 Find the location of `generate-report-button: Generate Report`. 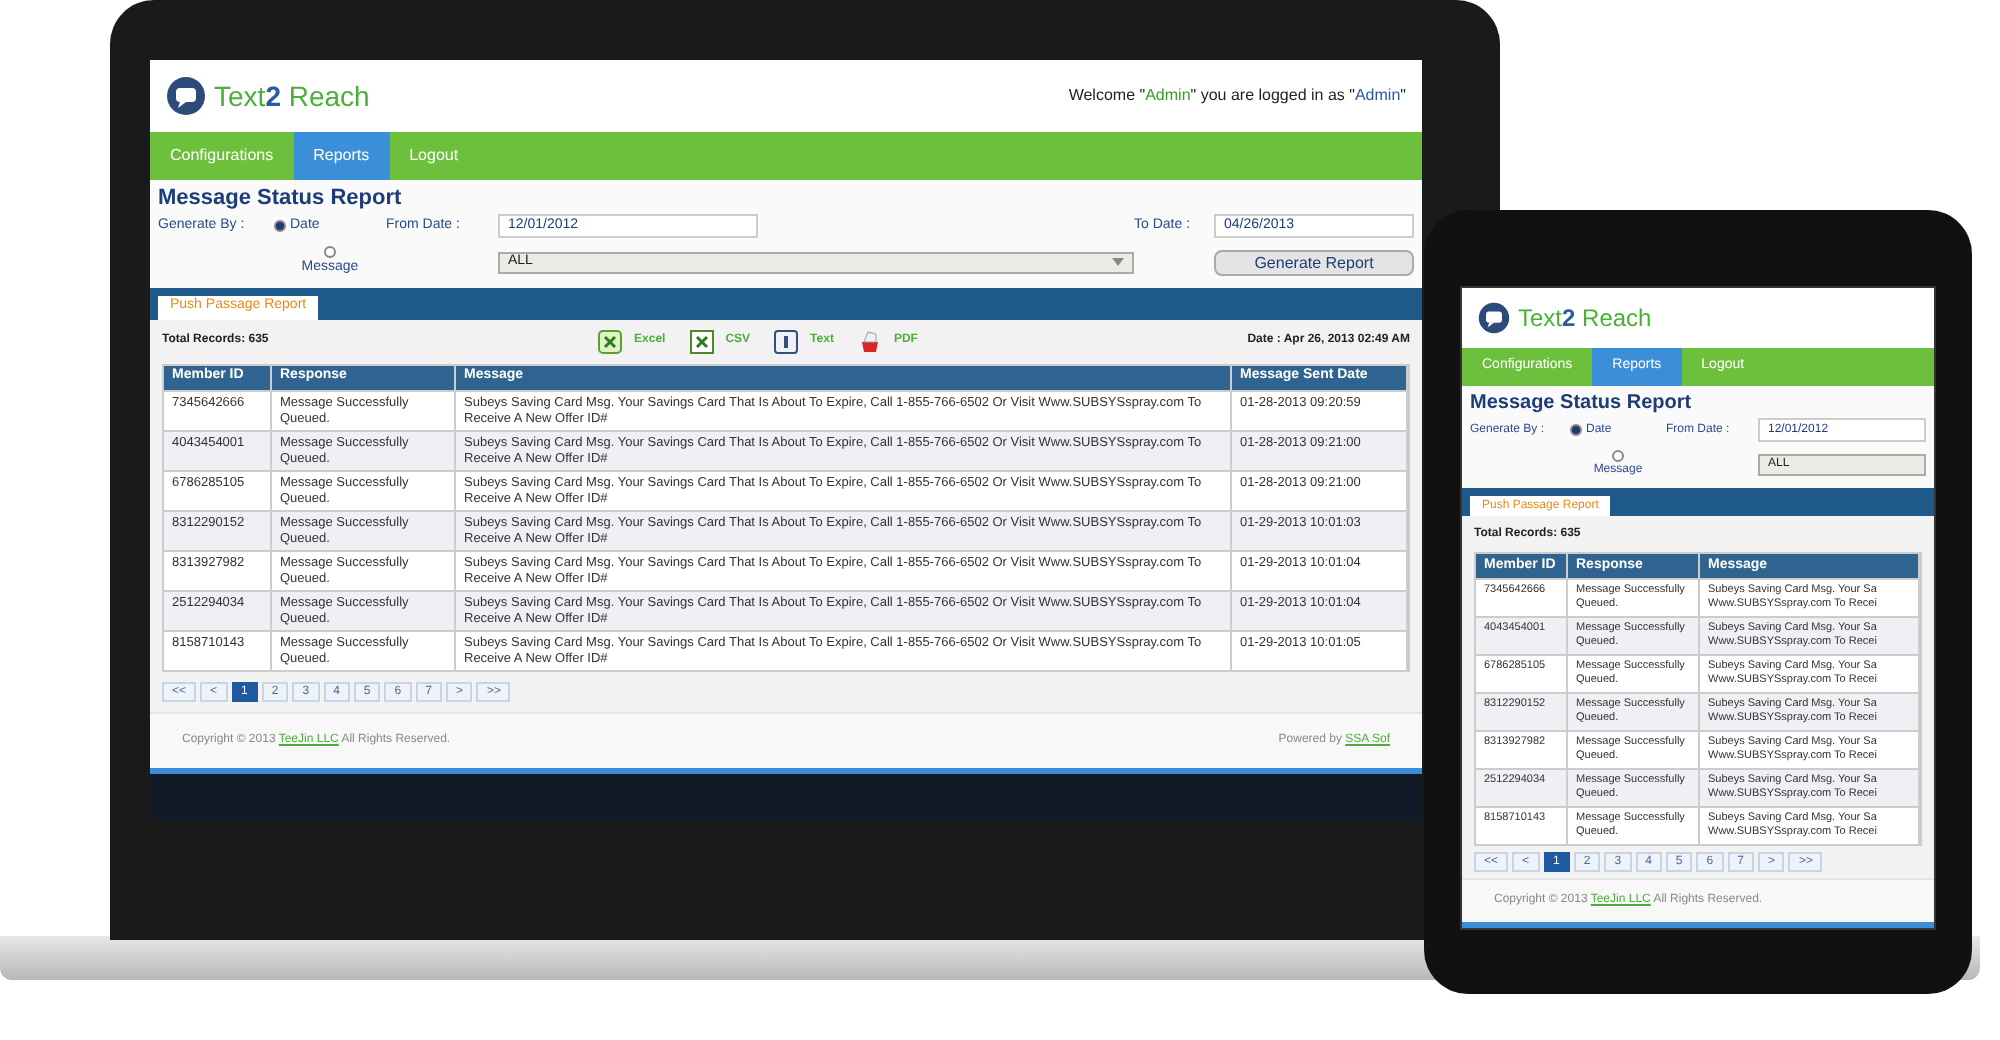

generate-report-button: Generate Report is located at coordinates (1314, 262).